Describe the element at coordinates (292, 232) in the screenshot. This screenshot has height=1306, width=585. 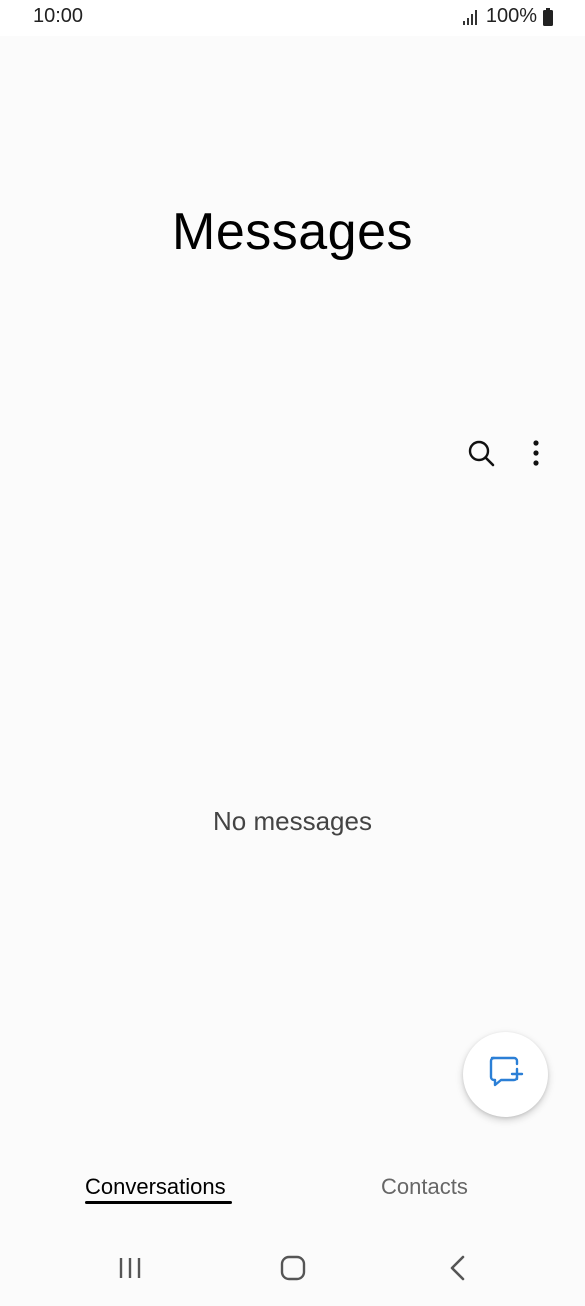
I see `page-title: Messages` at that location.